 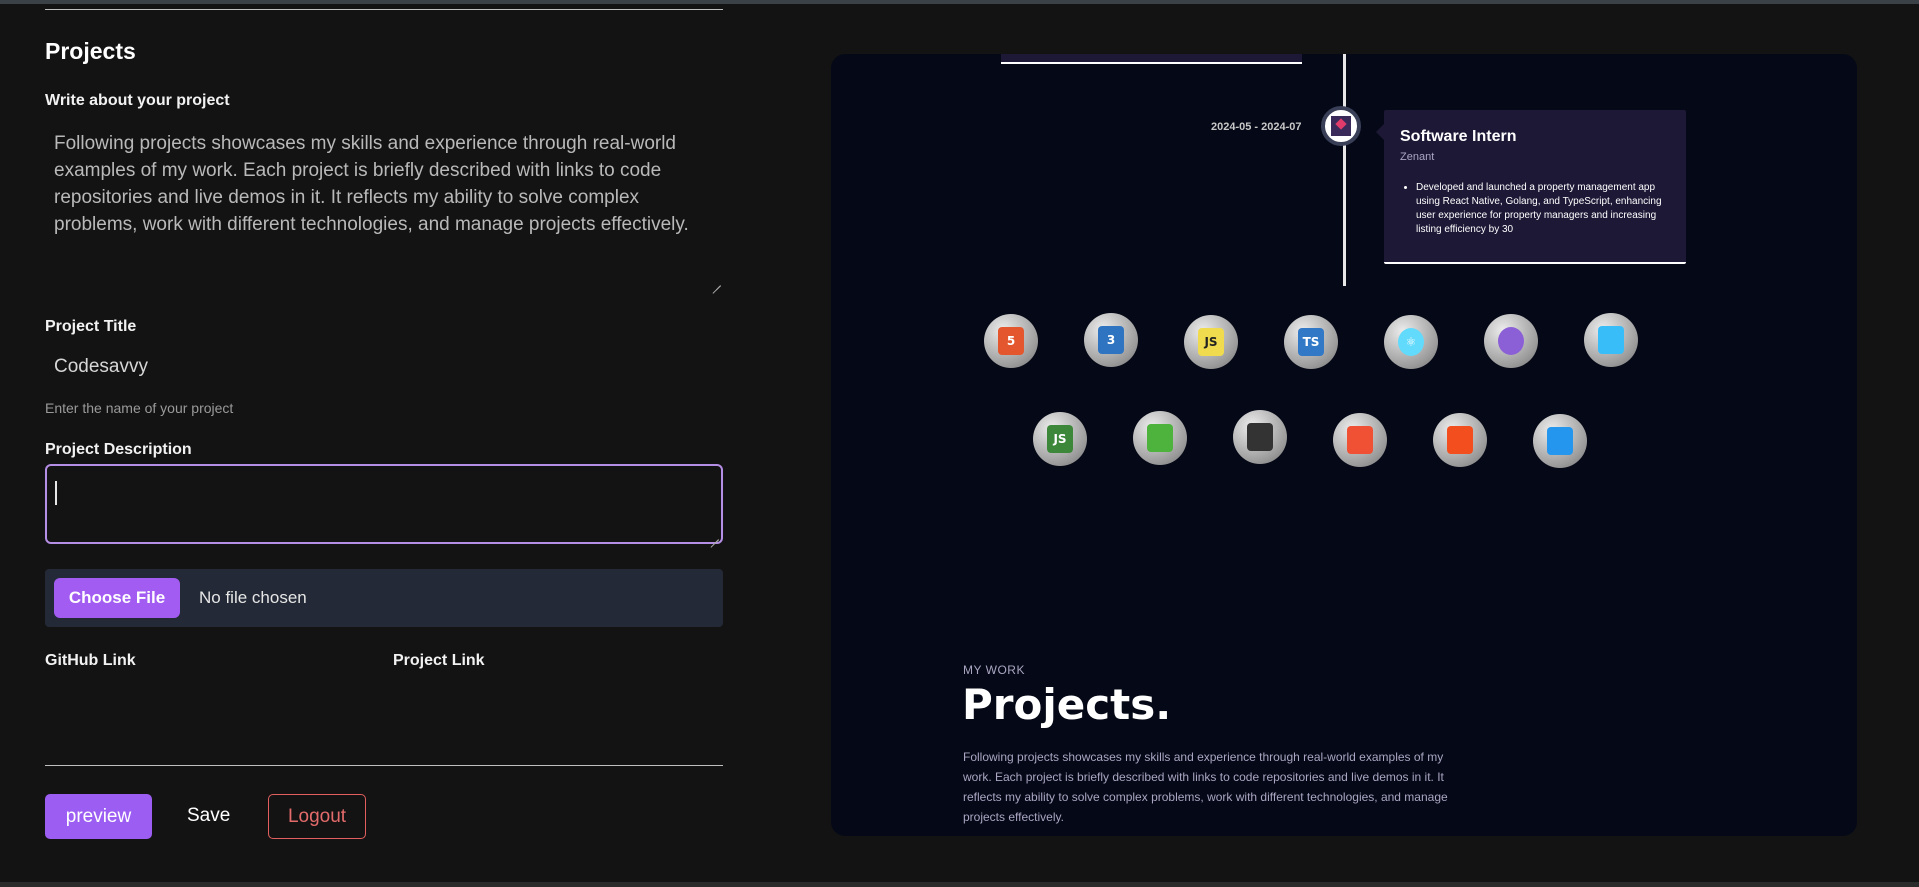 What do you see at coordinates (959, 2) in the screenshot?
I see `top-border` at bounding box center [959, 2].